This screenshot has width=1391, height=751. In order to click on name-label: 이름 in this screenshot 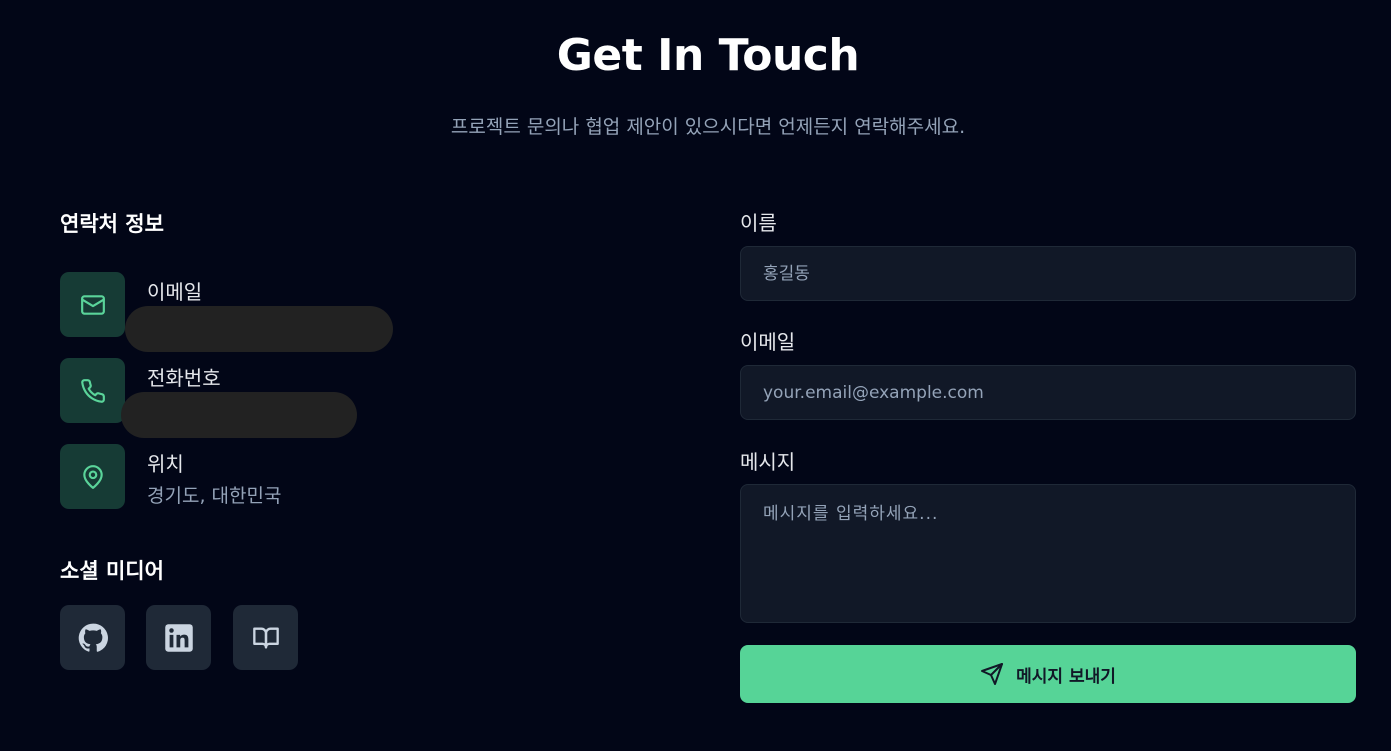, I will do `click(758, 223)`.